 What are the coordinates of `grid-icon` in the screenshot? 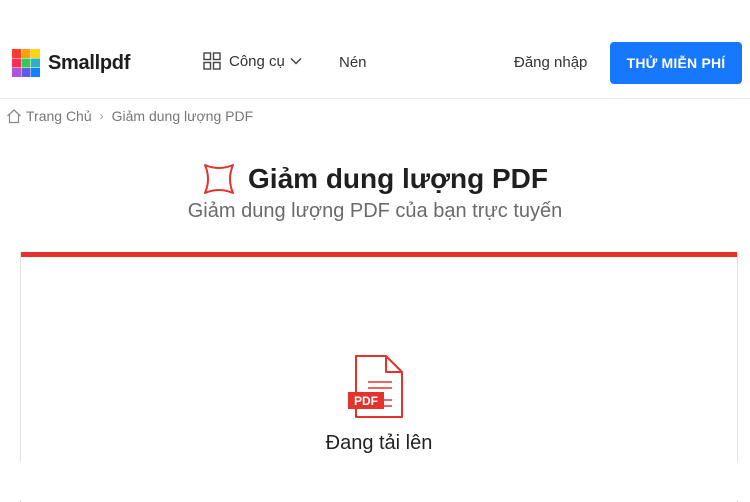 It's located at (212, 61).